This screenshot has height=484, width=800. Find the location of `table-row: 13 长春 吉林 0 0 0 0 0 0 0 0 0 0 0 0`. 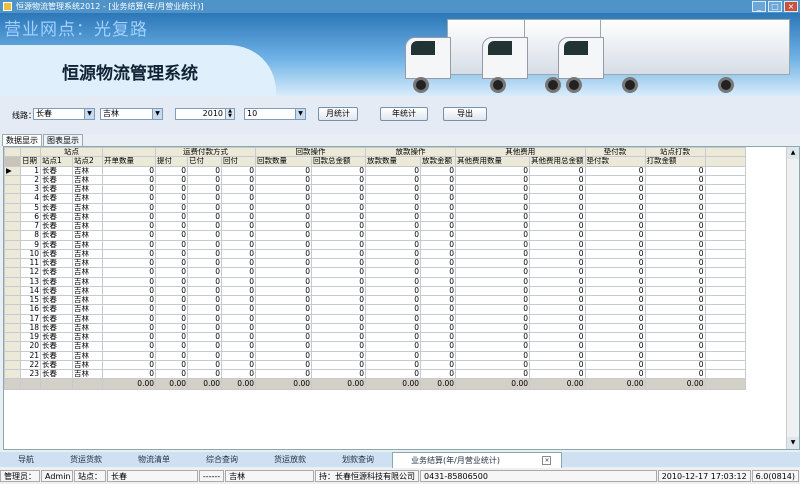

table-row: 13 长春 吉林 0 0 0 0 0 0 0 0 0 0 0 0 is located at coordinates (375, 281).